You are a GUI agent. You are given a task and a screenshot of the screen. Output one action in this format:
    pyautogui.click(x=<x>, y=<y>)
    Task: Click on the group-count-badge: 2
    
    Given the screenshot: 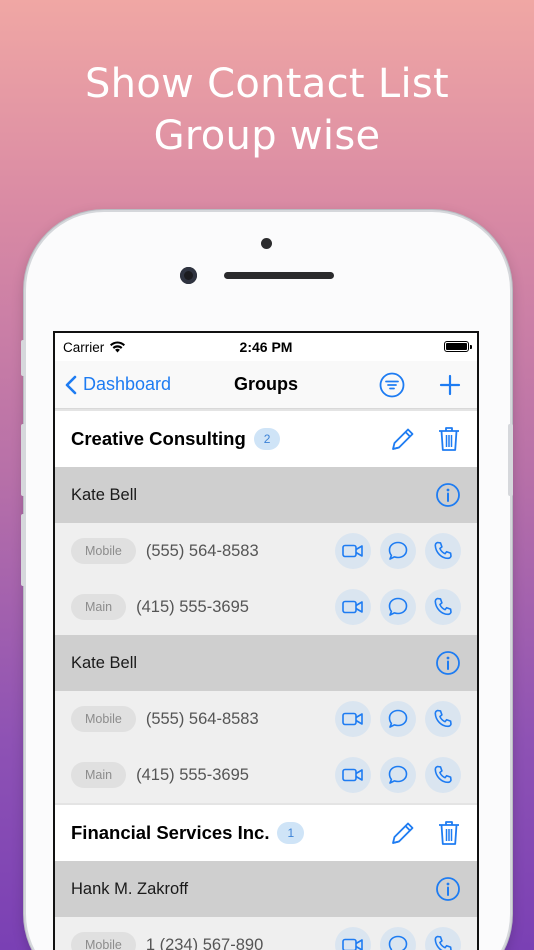 What is the action you would take?
    pyautogui.click(x=267, y=439)
    